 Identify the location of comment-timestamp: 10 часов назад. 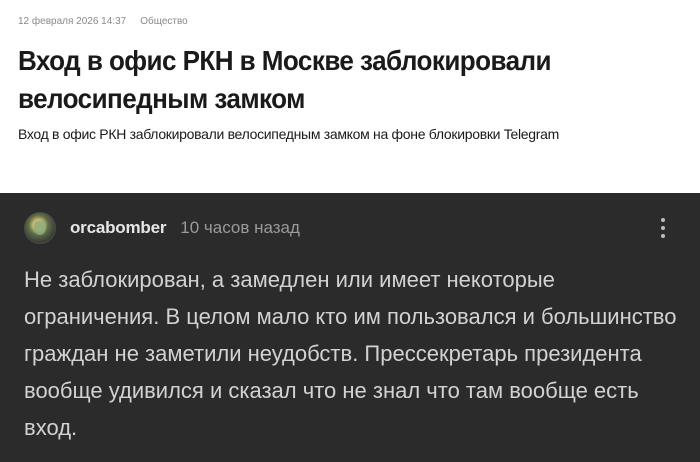
(240, 227).